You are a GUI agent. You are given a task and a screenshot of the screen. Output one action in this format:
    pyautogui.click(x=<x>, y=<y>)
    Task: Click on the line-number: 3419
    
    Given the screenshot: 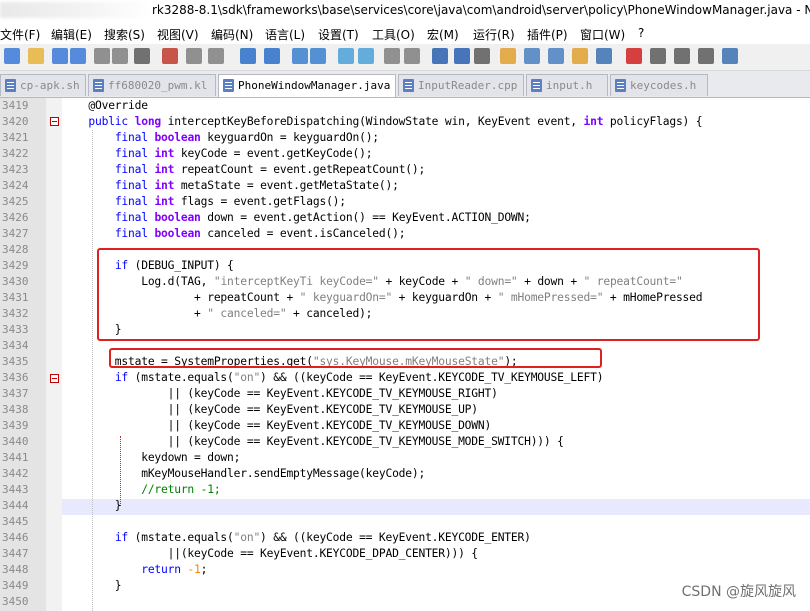 What is the action you would take?
    pyautogui.click(x=15, y=105)
    